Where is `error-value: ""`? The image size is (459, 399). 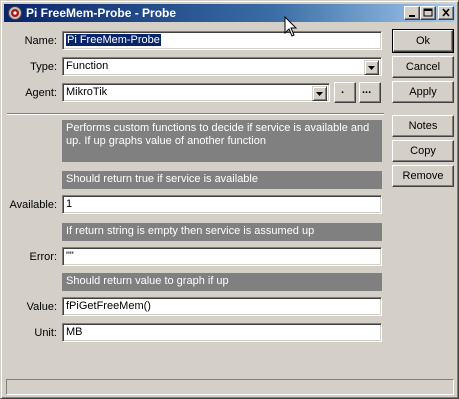 error-value: "" is located at coordinates (70, 256).